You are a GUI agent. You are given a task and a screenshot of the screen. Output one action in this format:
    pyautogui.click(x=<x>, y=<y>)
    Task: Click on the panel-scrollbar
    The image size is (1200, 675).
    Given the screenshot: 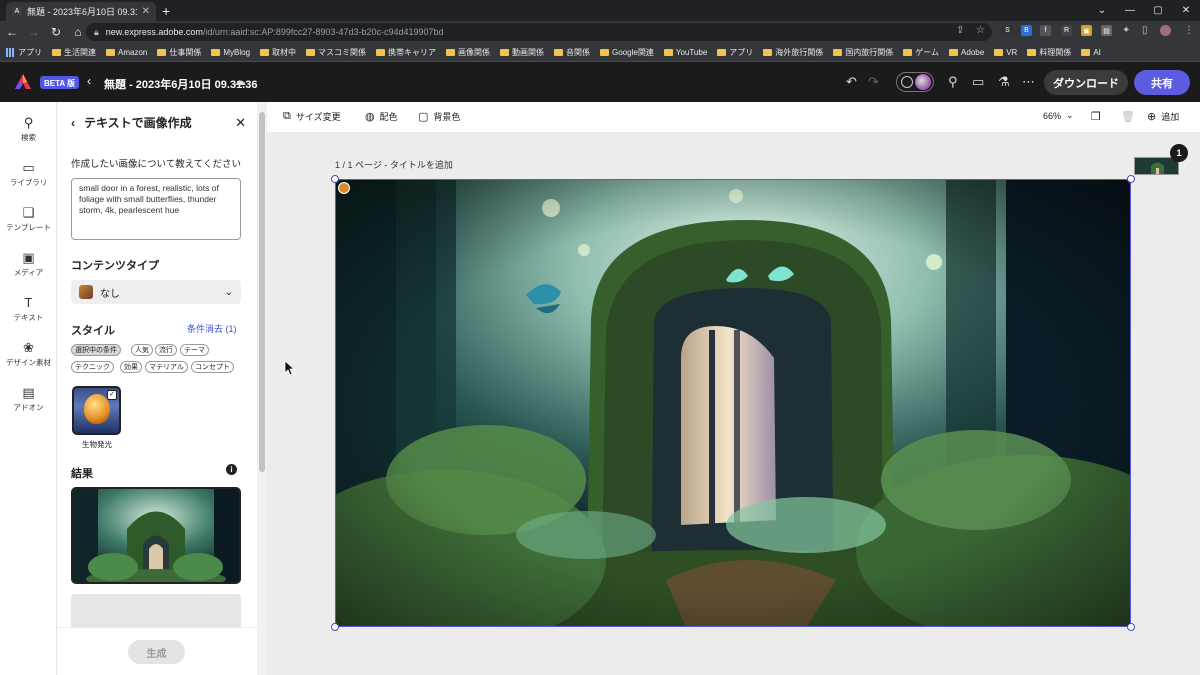 What is the action you would take?
    pyautogui.click(x=262, y=388)
    